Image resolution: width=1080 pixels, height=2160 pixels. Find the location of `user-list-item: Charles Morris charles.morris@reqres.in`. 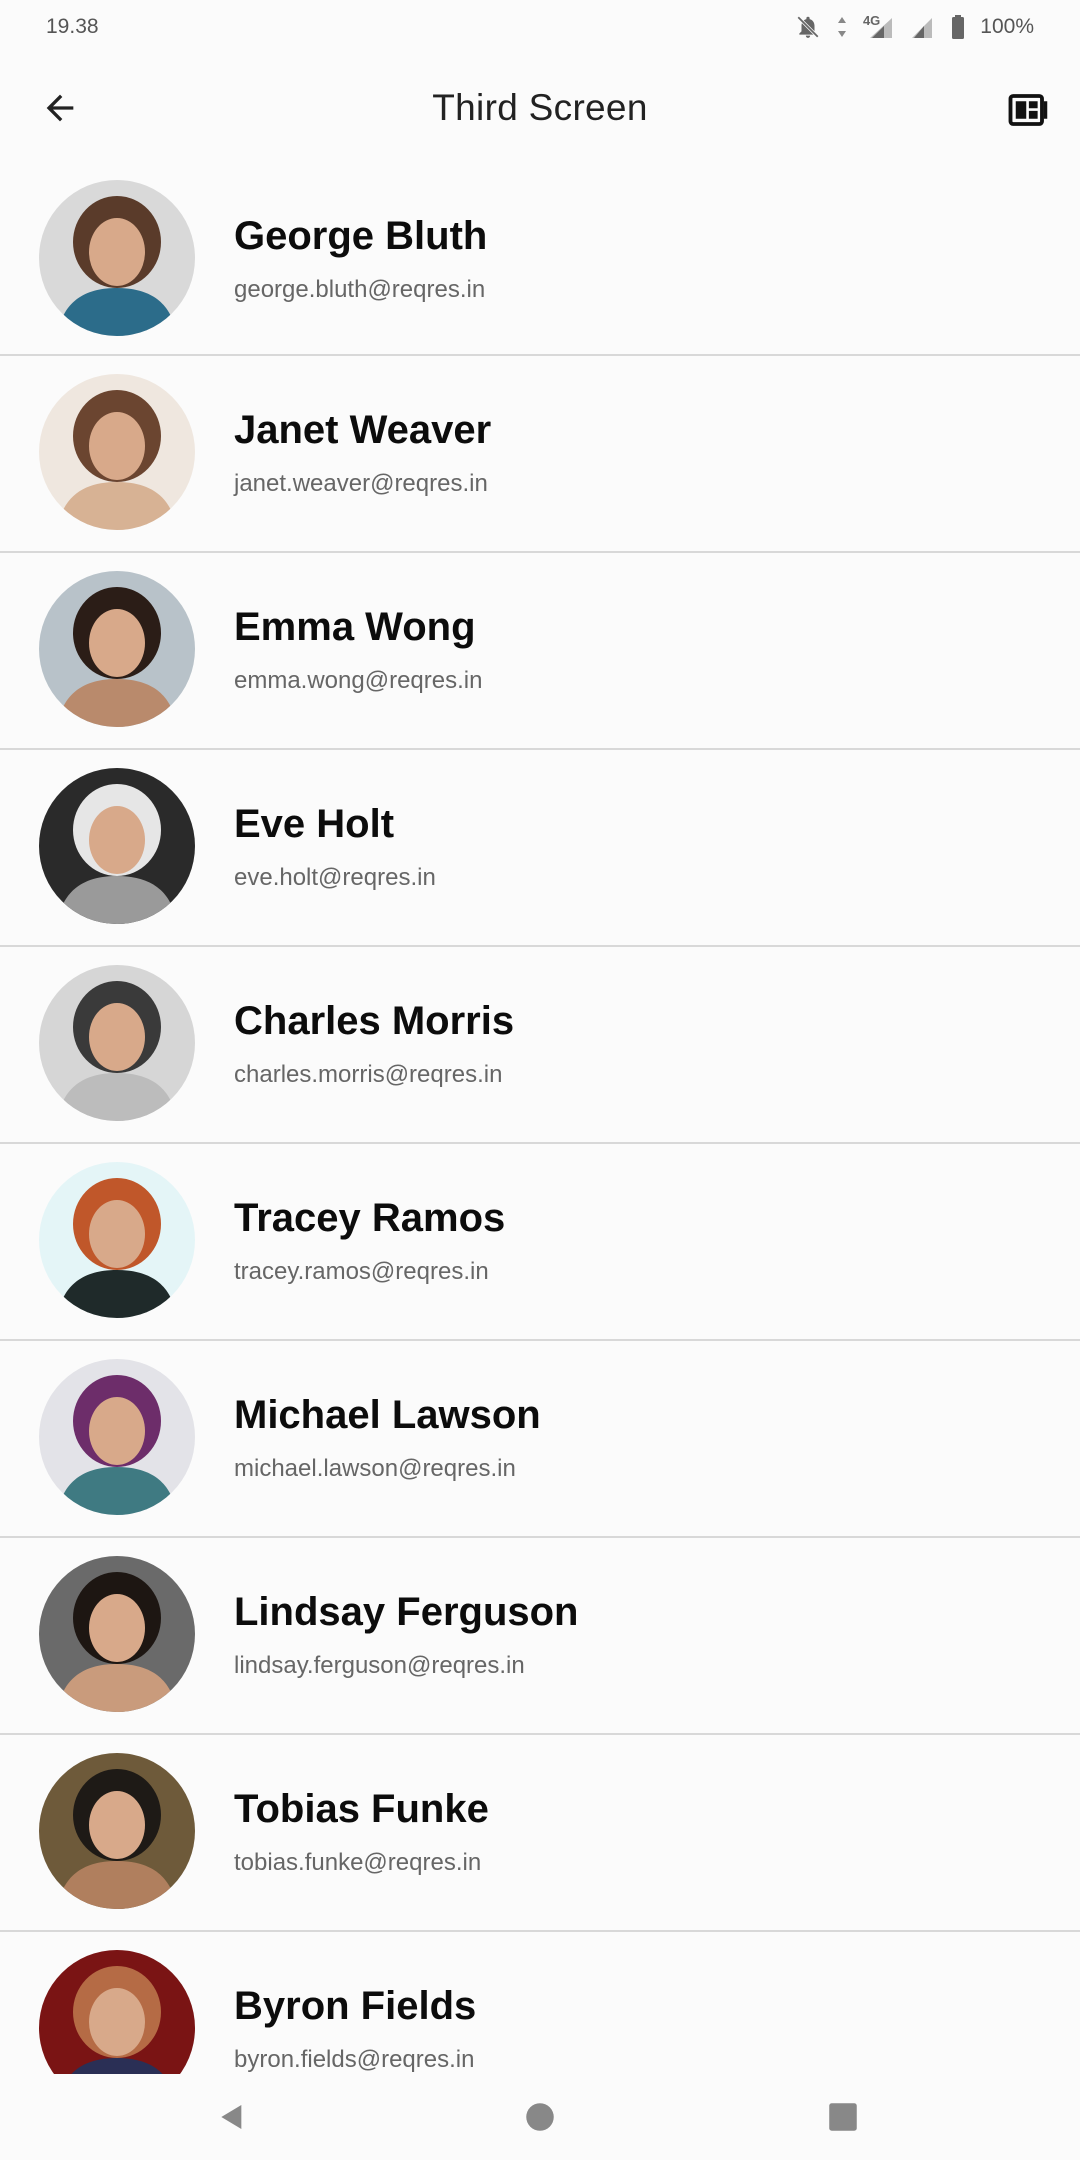

user-list-item: Charles Morris charles.morris@reqres.in is located at coordinates (540, 1045).